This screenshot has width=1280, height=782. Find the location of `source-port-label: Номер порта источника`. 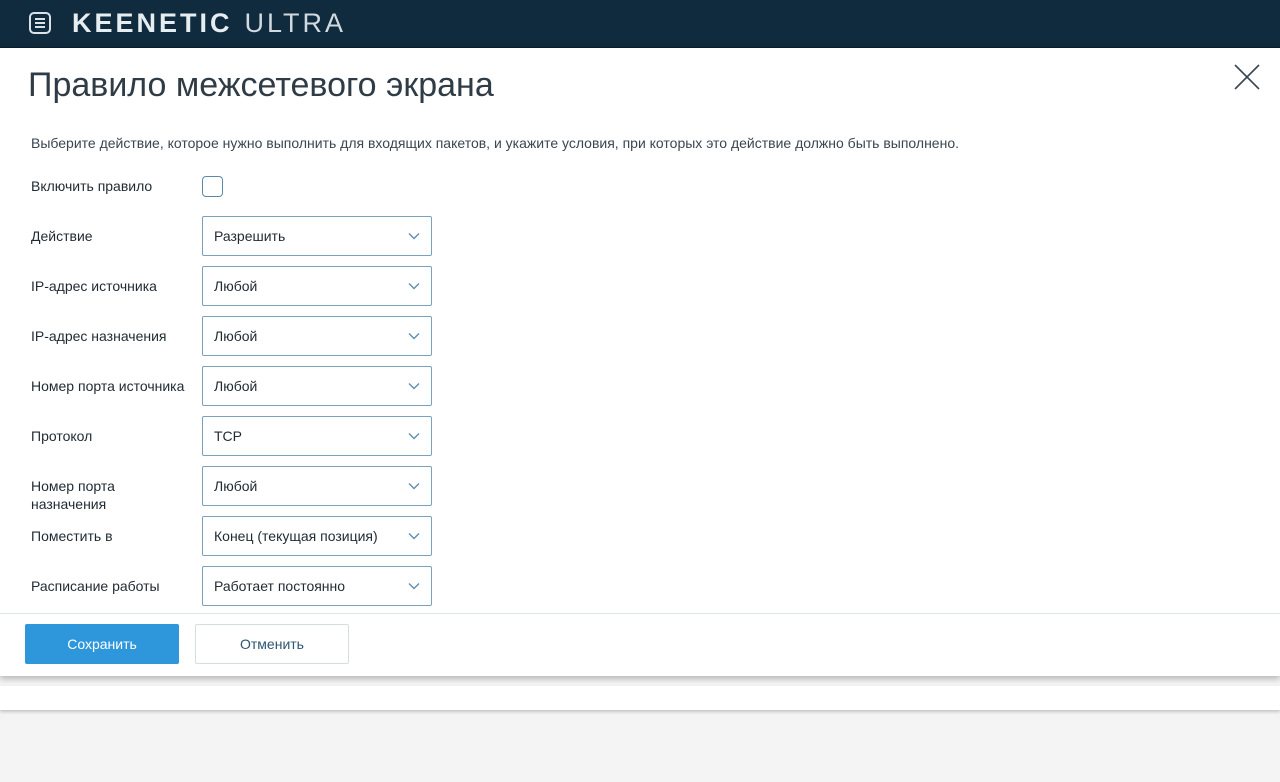

source-port-label: Номер порта источника is located at coordinates (108, 386).